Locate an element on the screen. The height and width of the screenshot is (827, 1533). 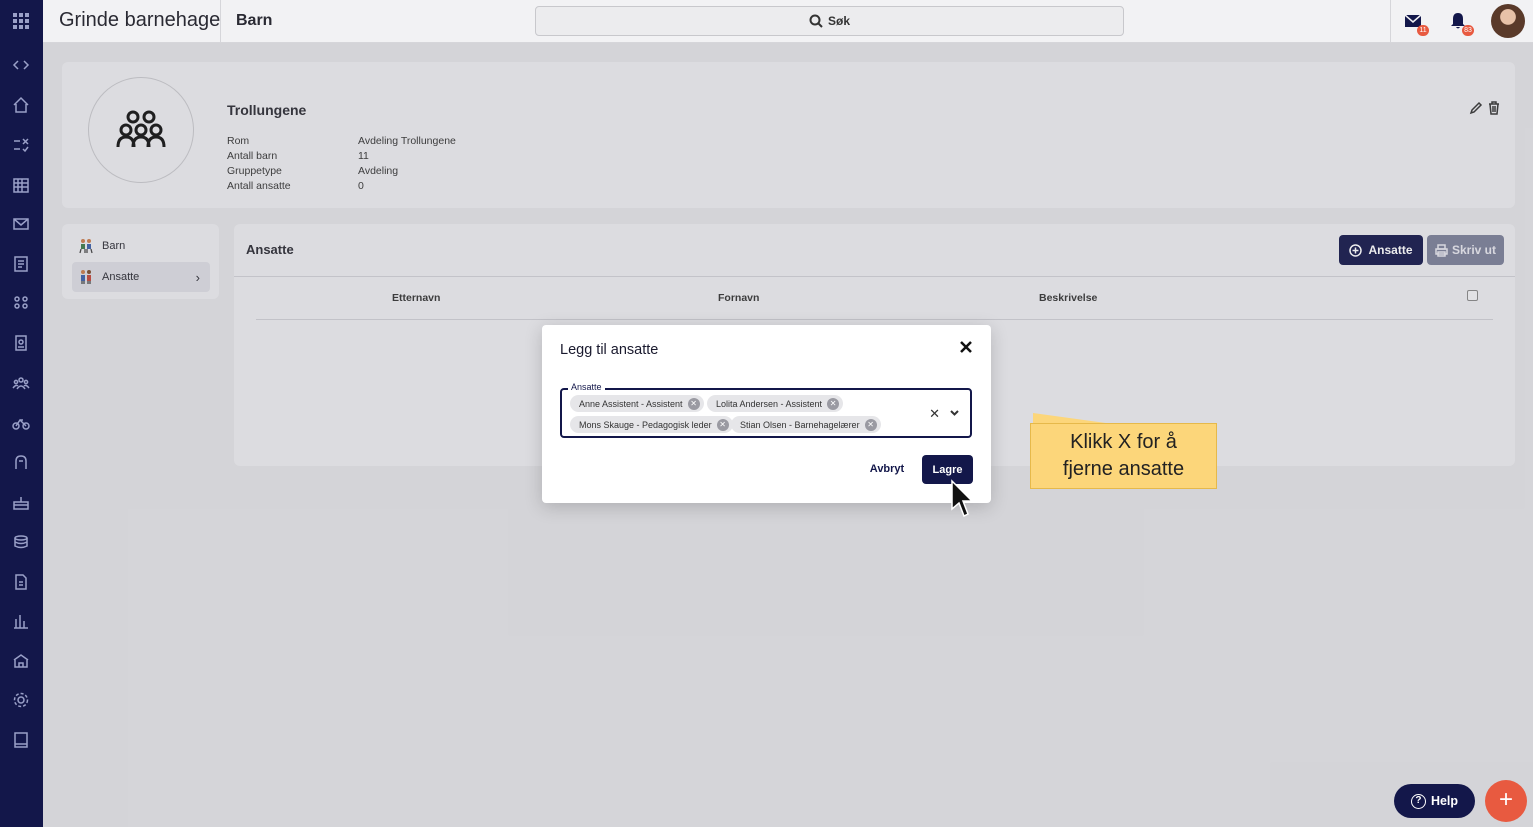
left-rail is located at coordinates (21, 413).